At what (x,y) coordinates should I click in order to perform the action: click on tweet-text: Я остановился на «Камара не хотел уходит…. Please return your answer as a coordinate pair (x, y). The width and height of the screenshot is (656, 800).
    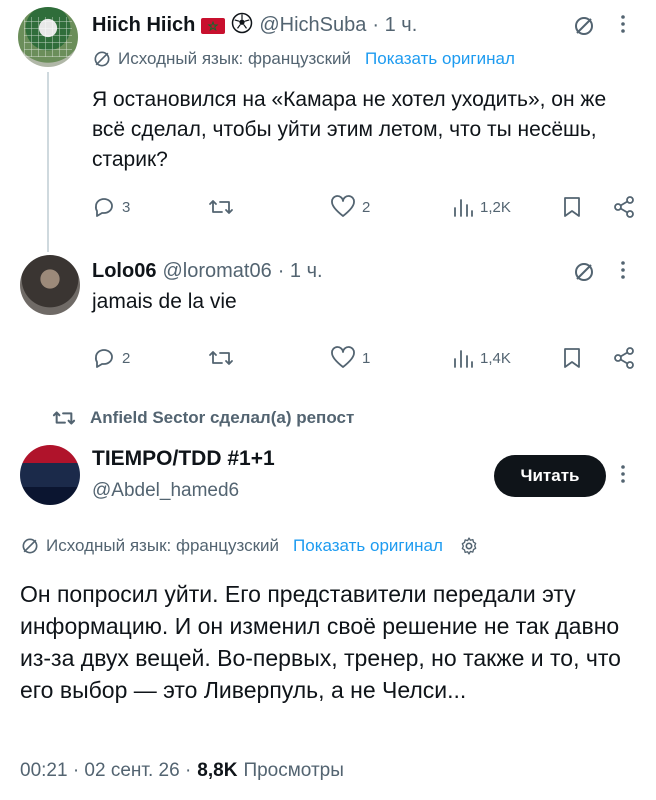
    Looking at the image, I should click on (349, 129).